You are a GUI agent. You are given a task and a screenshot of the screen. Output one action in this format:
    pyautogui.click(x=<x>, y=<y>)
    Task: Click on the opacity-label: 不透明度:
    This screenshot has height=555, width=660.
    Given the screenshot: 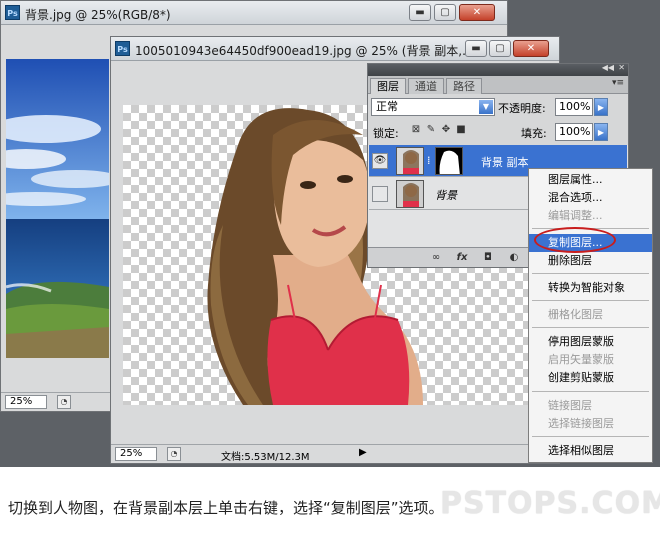 What is the action you would take?
    pyautogui.click(x=522, y=108)
    